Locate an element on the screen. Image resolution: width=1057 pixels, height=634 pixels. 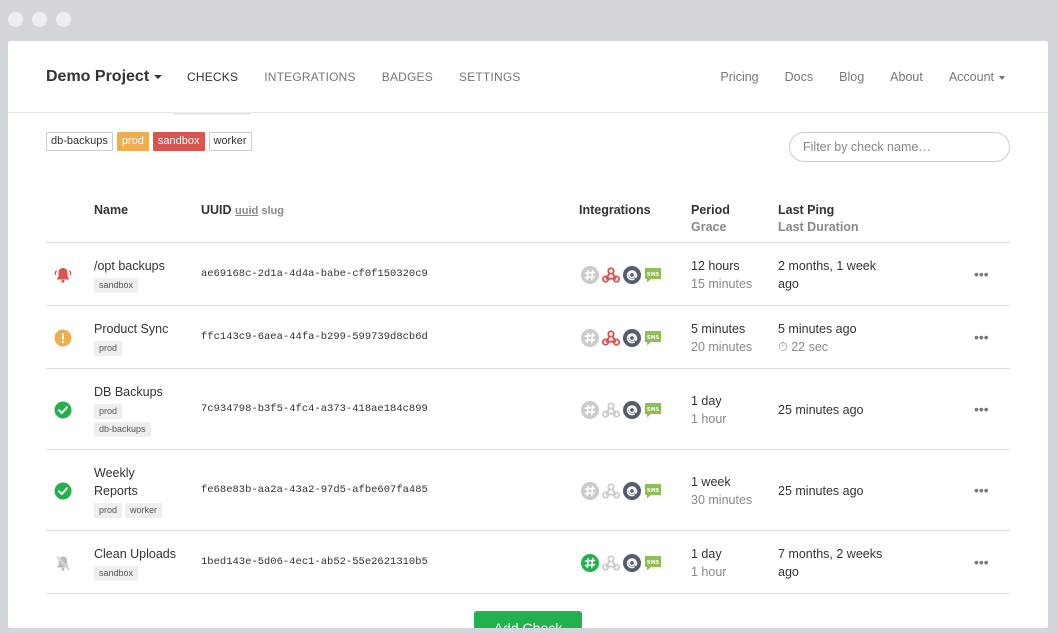
header-last-ping: Last Ping Last Duration is located at coordinates (818, 218).